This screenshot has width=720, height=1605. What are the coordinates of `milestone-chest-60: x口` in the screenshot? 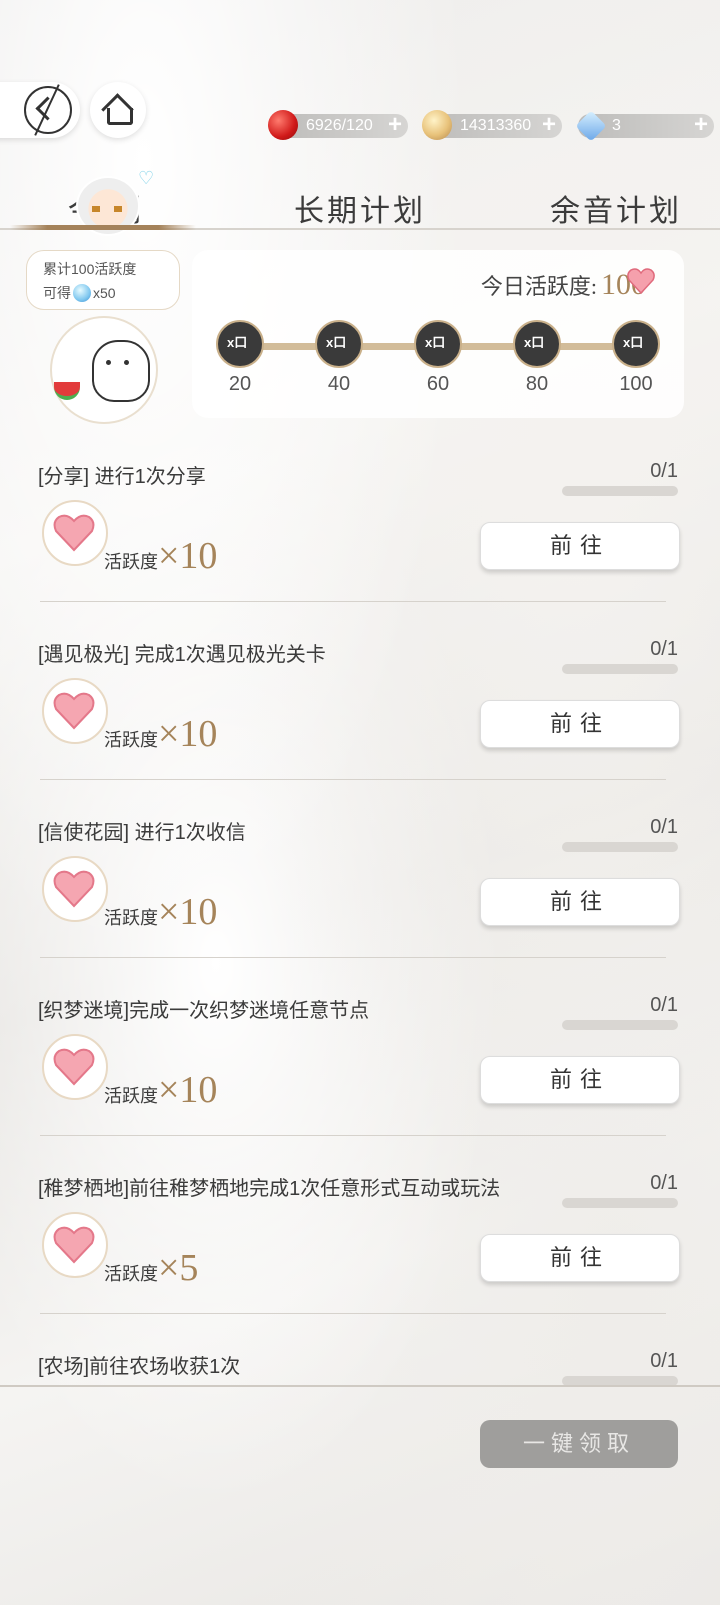 It's located at (438, 344).